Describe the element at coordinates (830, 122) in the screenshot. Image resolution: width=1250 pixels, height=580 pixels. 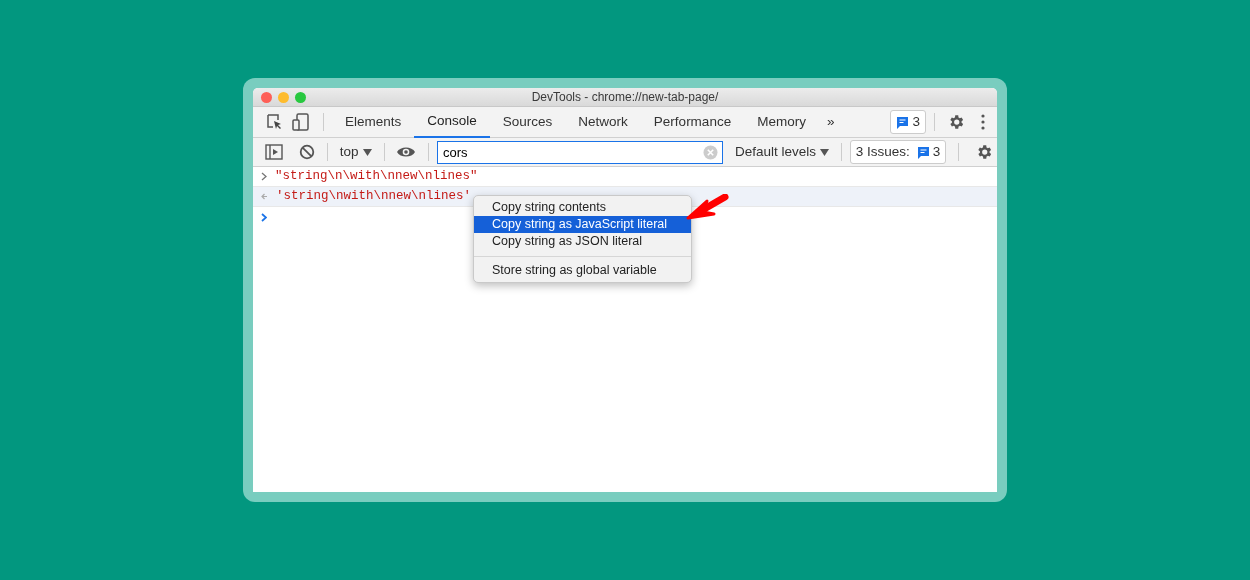
I see `more-tabs-button: »` at that location.